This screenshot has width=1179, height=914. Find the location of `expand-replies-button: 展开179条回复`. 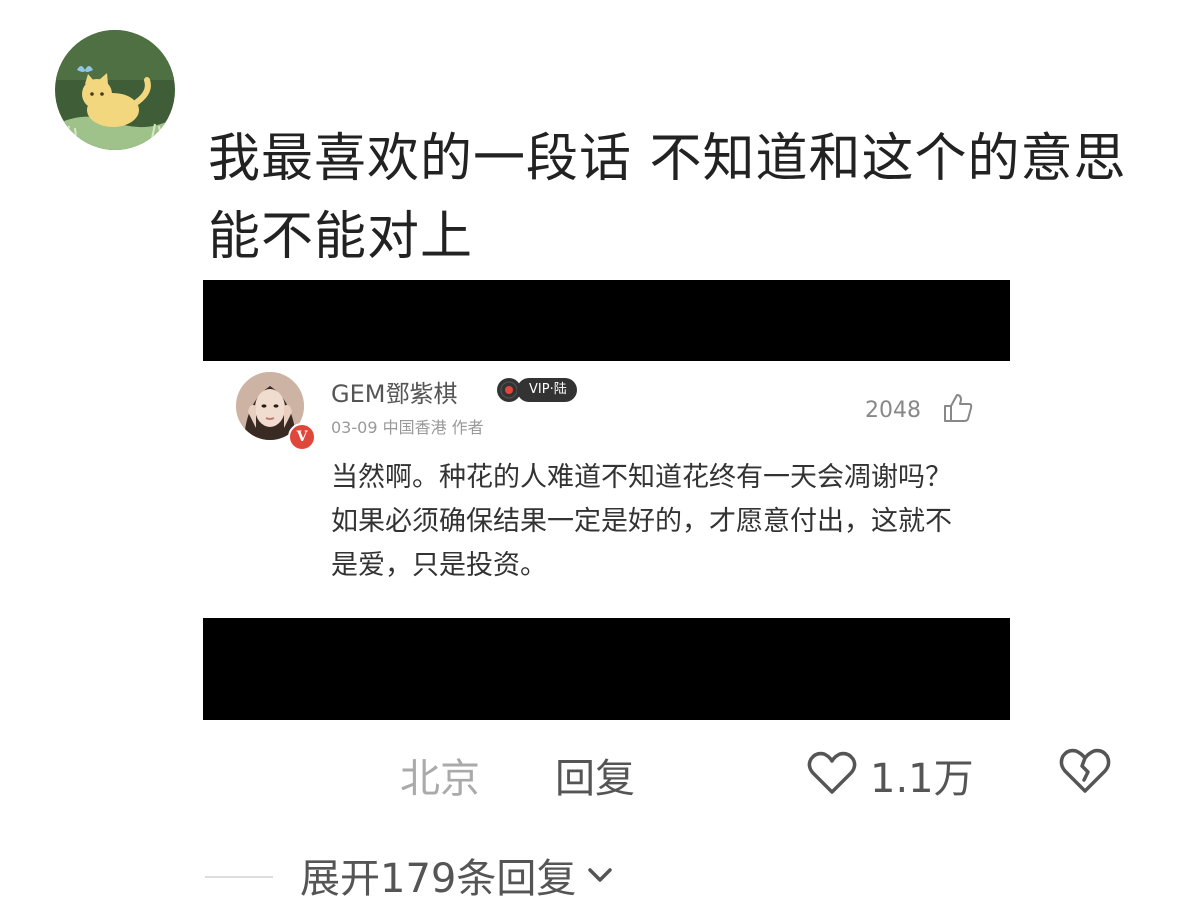

expand-replies-button: 展开179条回复 is located at coordinates (458, 875).